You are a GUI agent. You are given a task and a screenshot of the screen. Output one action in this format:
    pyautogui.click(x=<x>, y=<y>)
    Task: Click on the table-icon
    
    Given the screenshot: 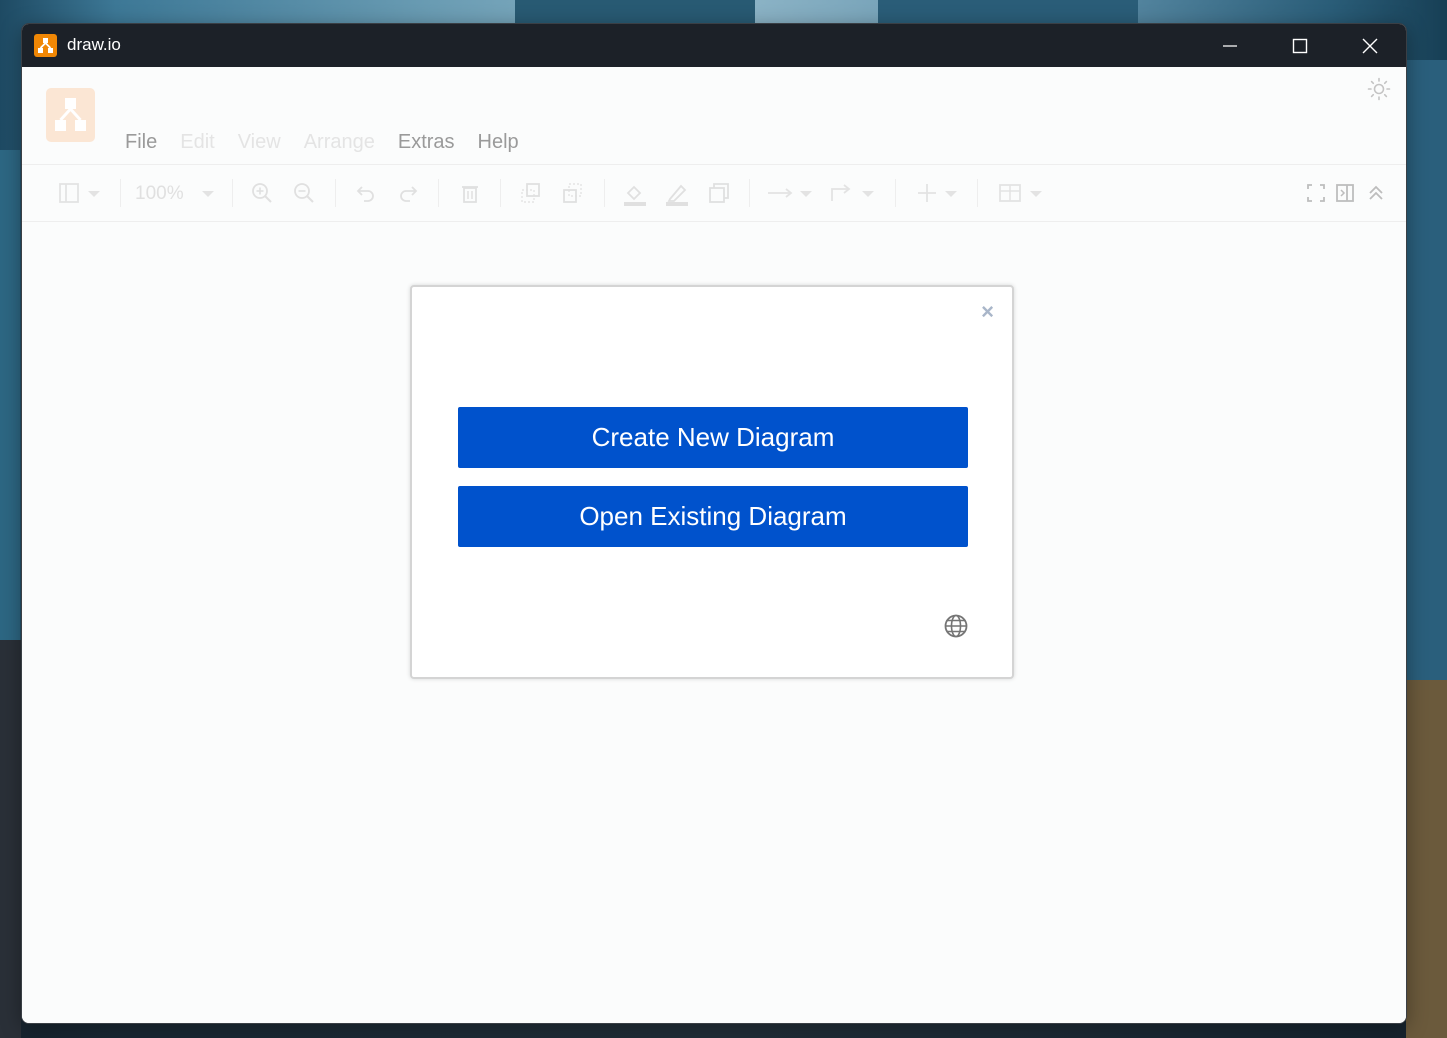 What is the action you would take?
    pyautogui.click(x=1022, y=193)
    